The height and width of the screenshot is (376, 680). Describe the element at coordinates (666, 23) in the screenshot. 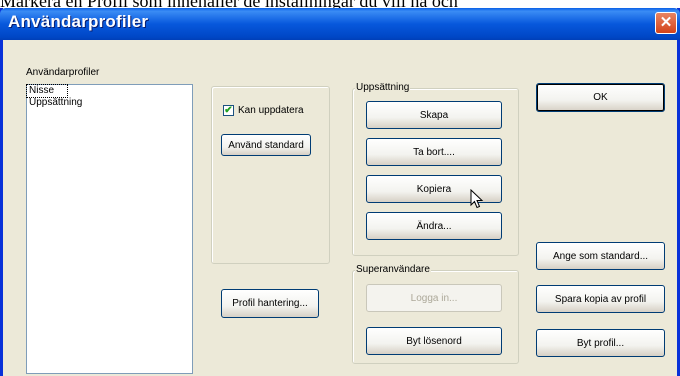

I see `close-icon: ✕` at that location.